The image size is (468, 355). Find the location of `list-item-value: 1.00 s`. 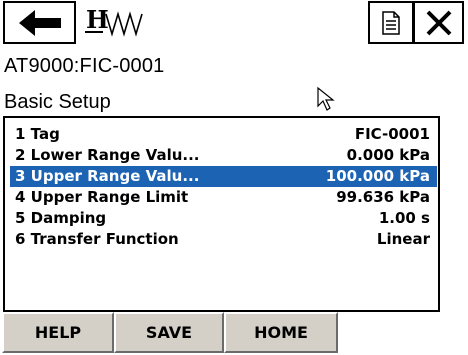

list-item-value: 1.00 s is located at coordinates (404, 218).